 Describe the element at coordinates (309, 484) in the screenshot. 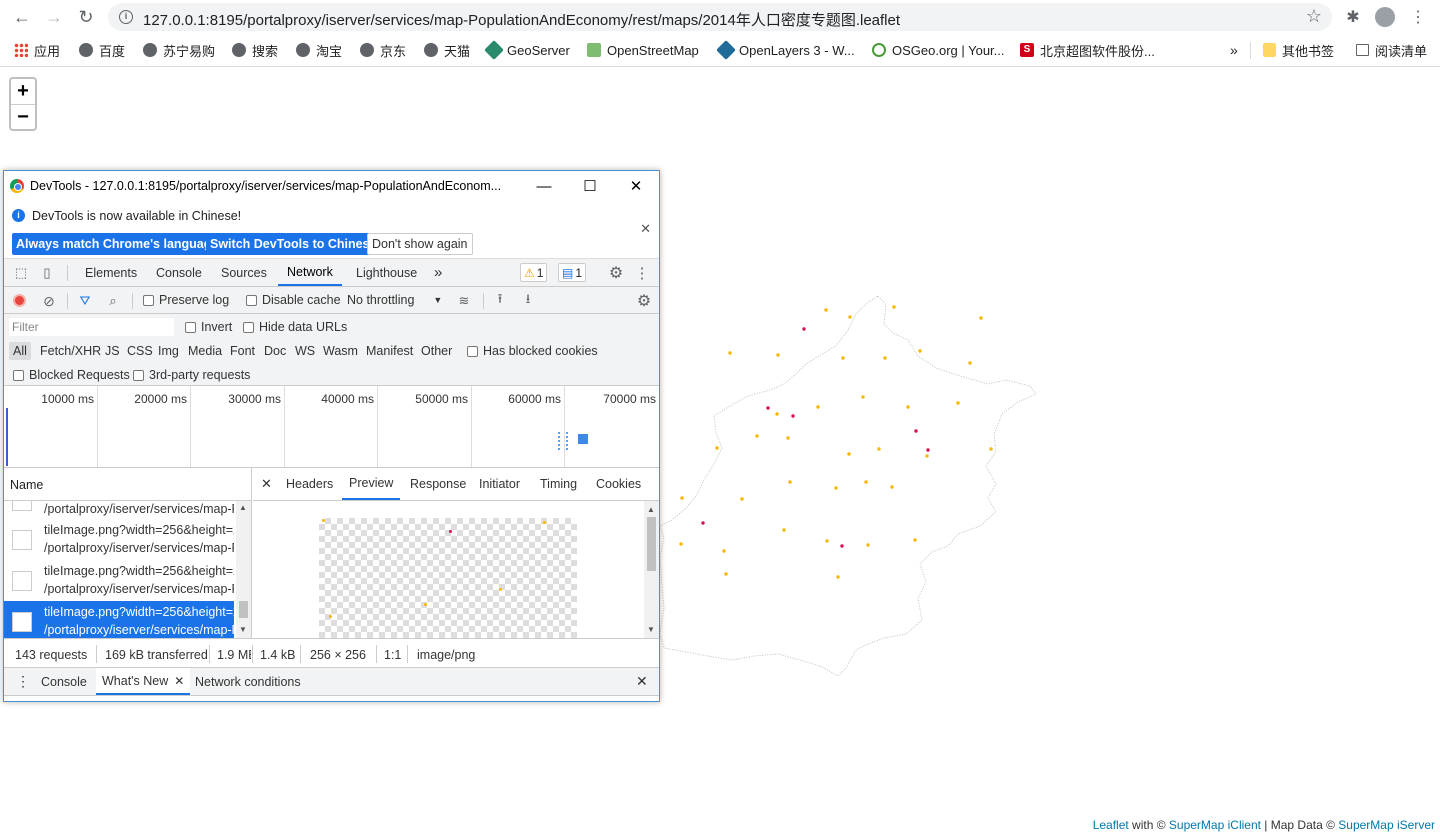

I see `tab-headers: Headers` at that location.